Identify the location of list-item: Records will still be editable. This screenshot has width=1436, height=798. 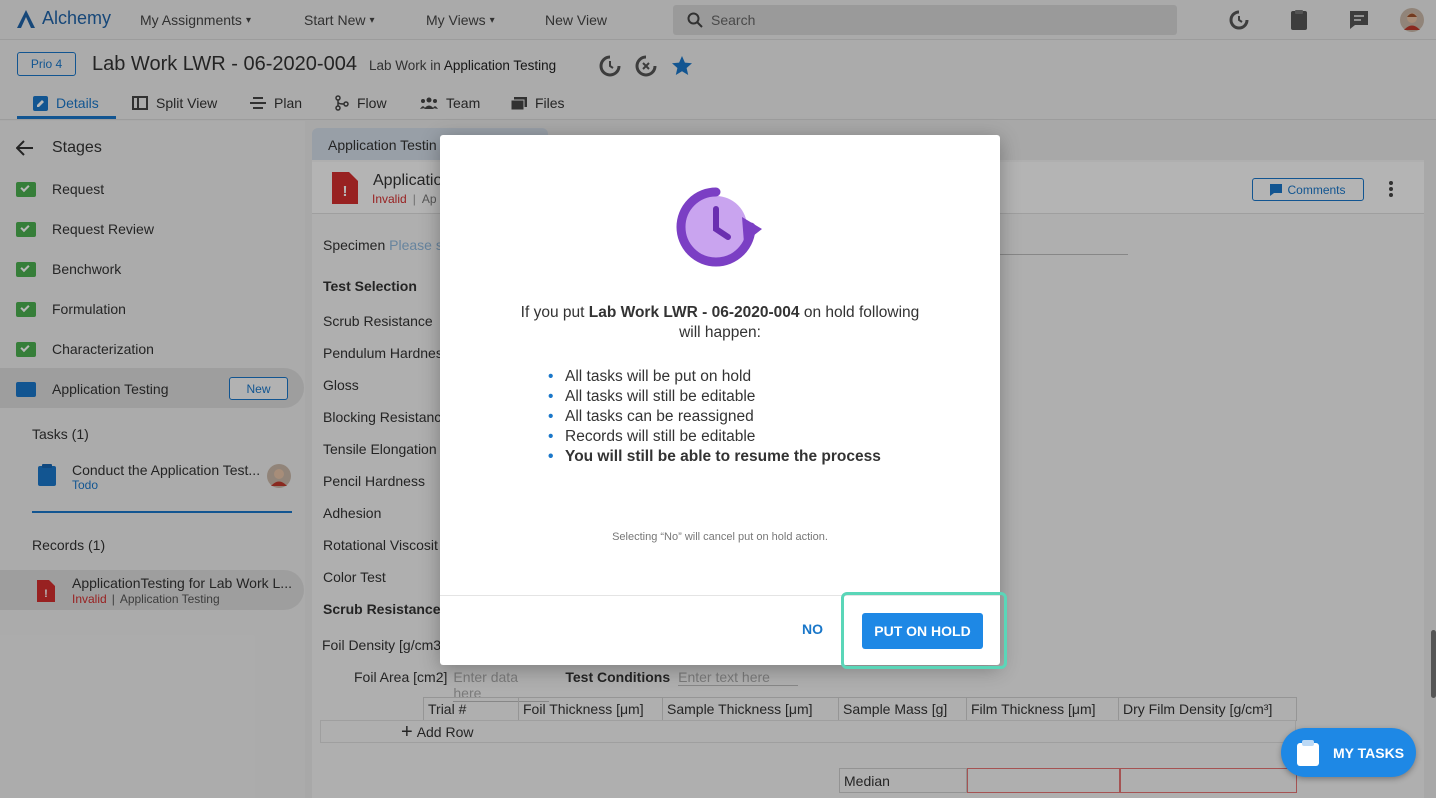
(714, 437).